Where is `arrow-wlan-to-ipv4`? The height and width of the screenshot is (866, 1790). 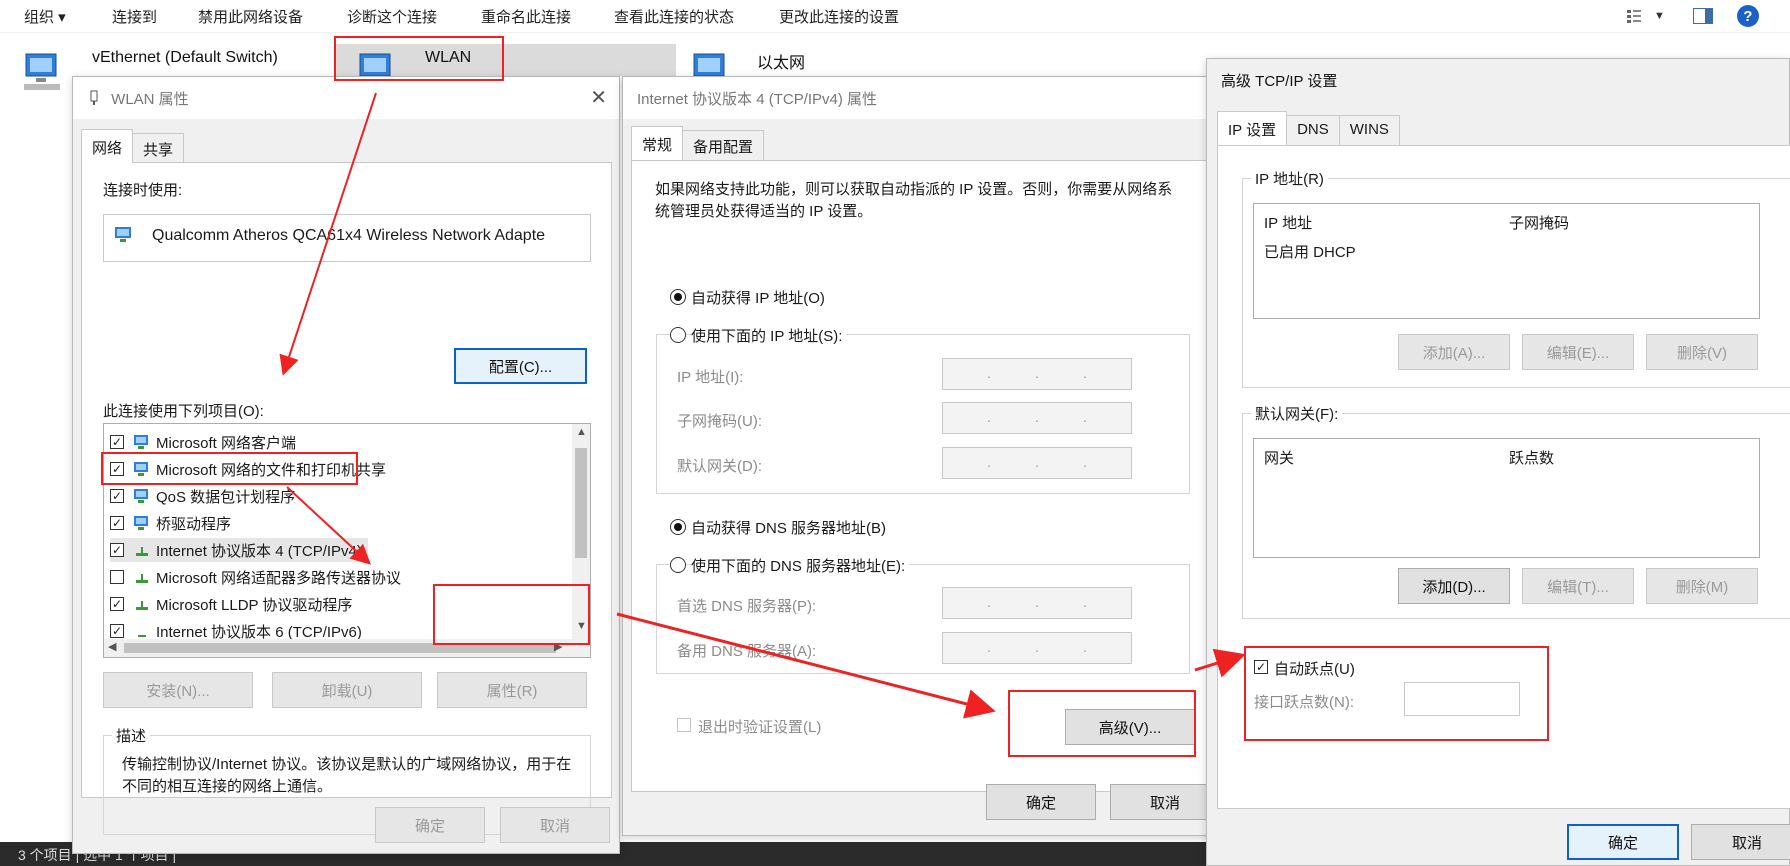 arrow-wlan-to-ipv4 is located at coordinates (328, 234).